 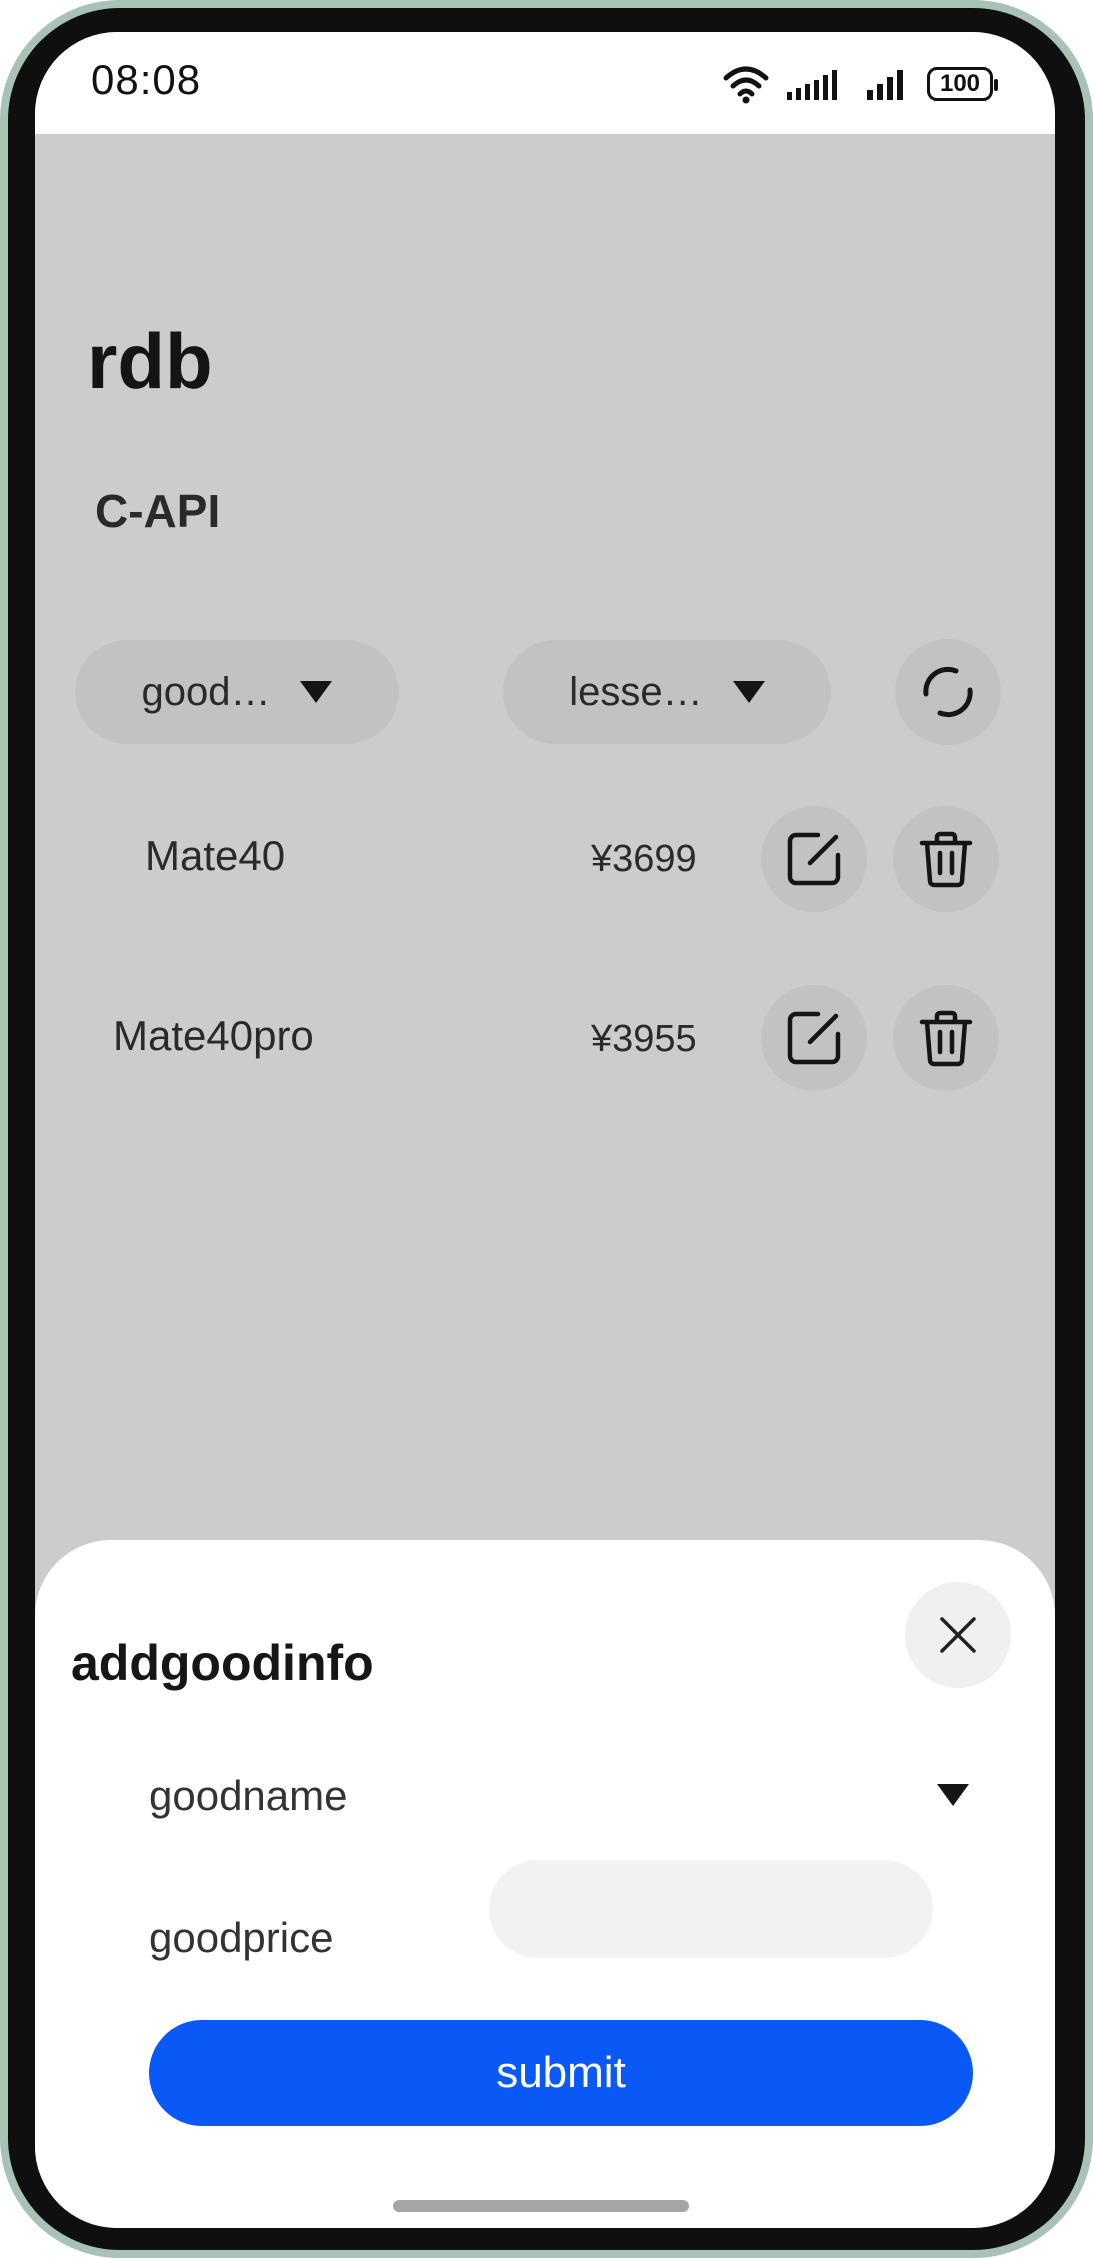 What do you see at coordinates (222, 1663) in the screenshot?
I see `sheet-title: addgoodinfo` at bounding box center [222, 1663].